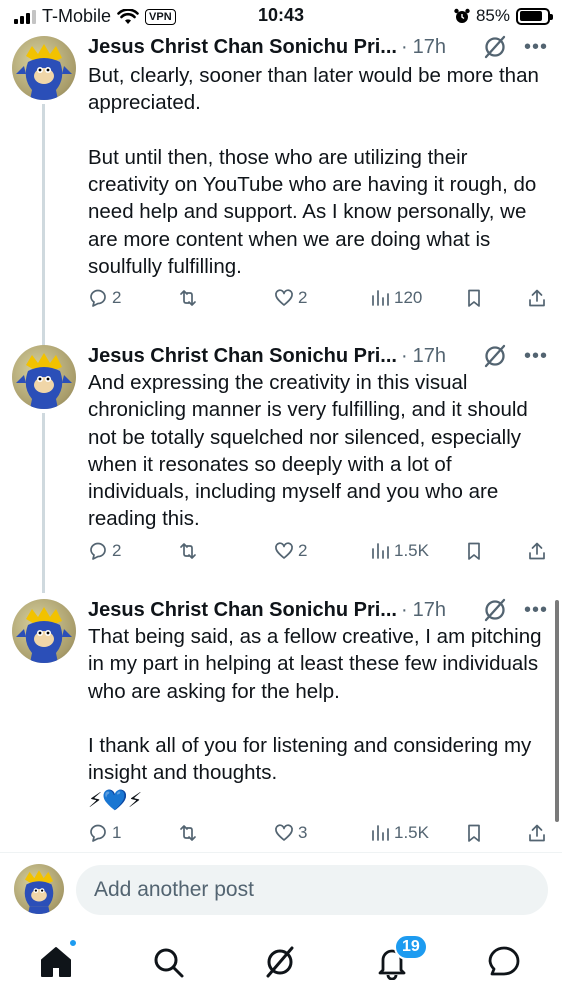 The image size is (562, 1000). I want to click on battery-level, so click(531, 16).